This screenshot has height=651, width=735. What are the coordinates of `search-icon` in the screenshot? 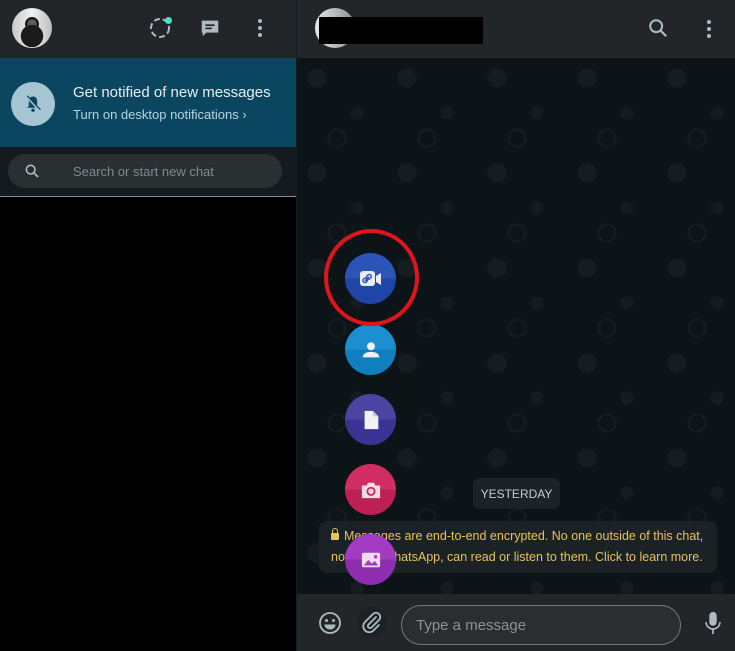 It's located at (32, 173).